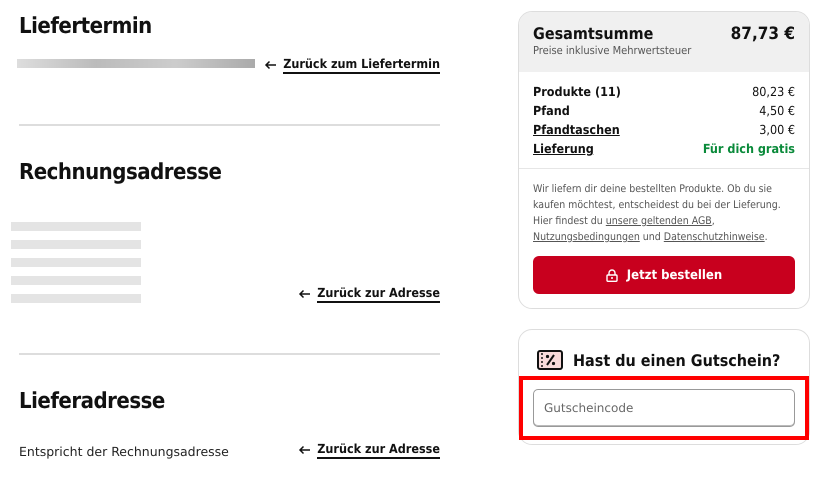 The width and height of the screenshot is (828, 484). Describe the element at coordinates (577, 92) in the screenshot. I see `cost-label: Produkte (11)` at that location.